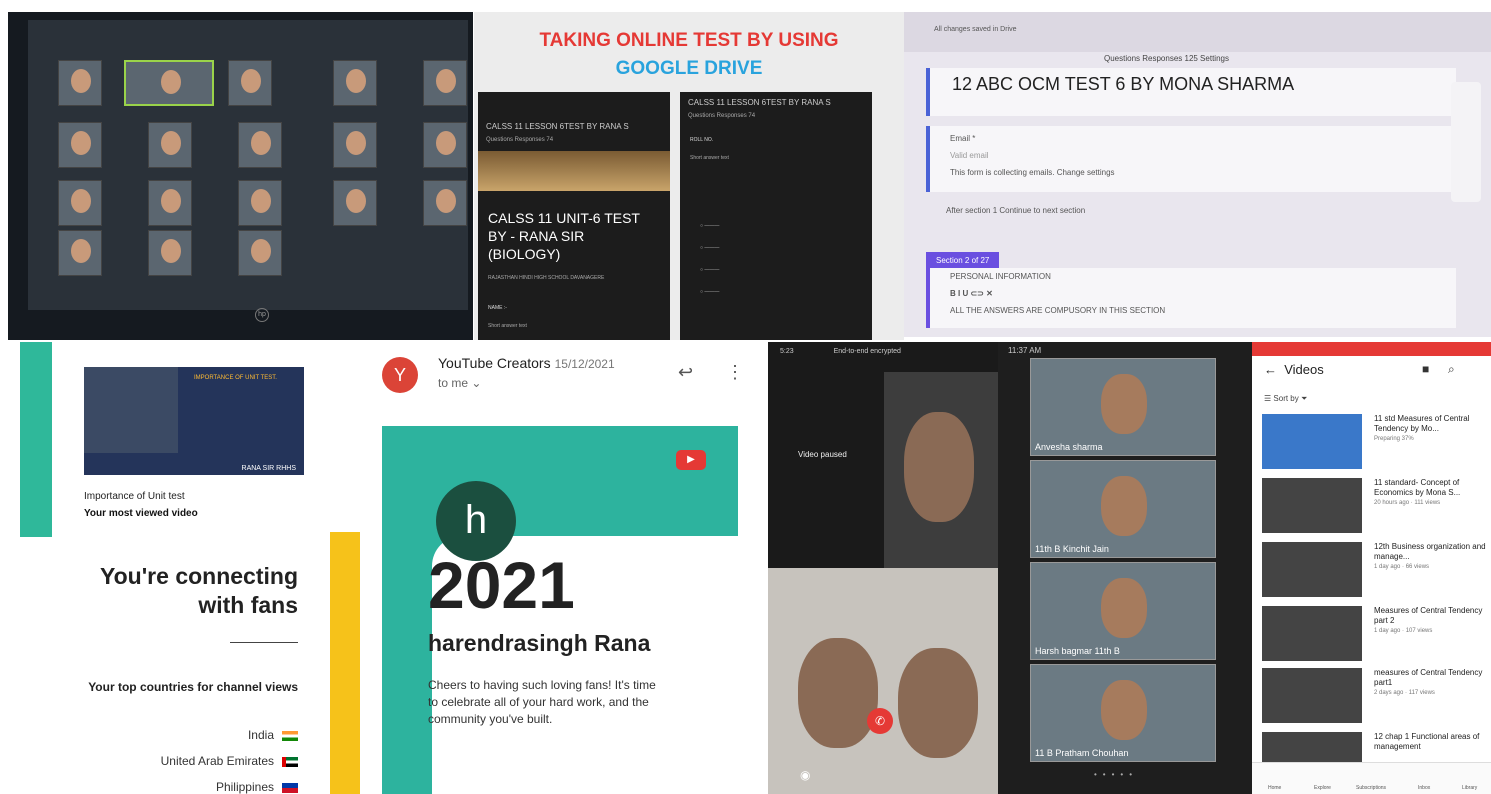 This screenshot has height=794, width=1491. I want to click on fans-heading: You're connecting with fans, so click(198, 590).